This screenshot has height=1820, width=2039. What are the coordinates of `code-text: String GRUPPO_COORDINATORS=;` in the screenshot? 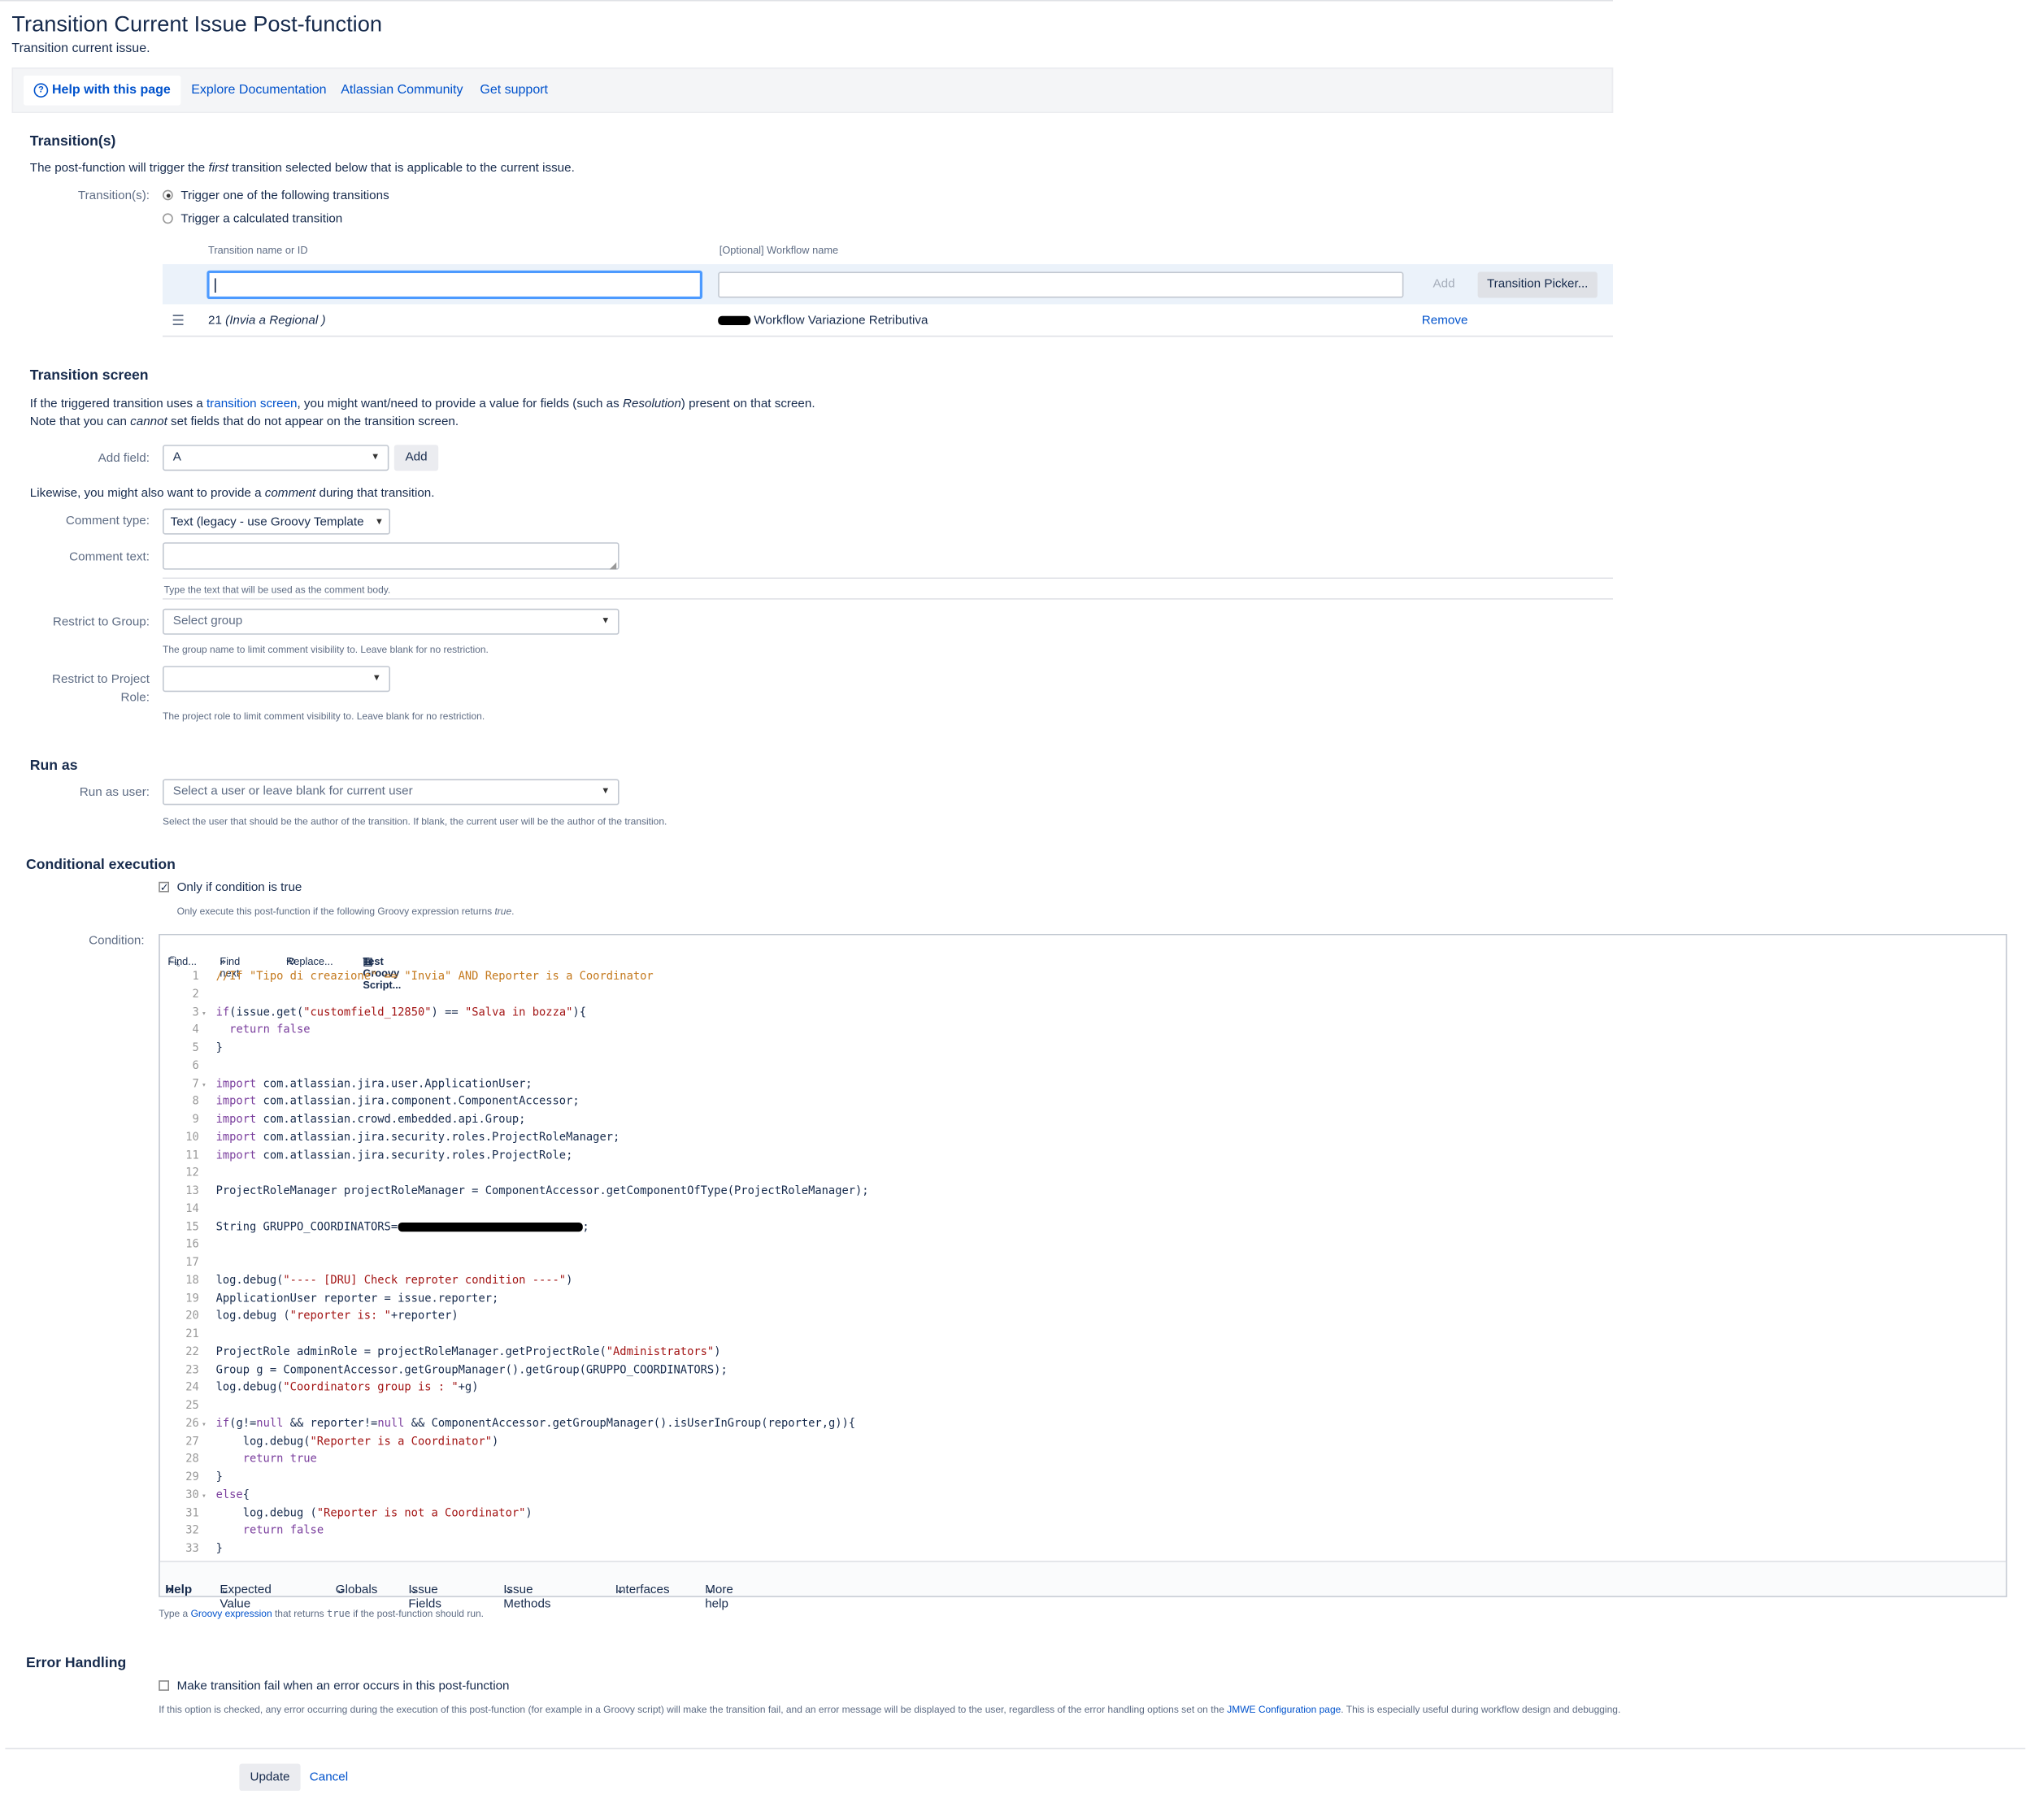 It's located at (402, 1227).